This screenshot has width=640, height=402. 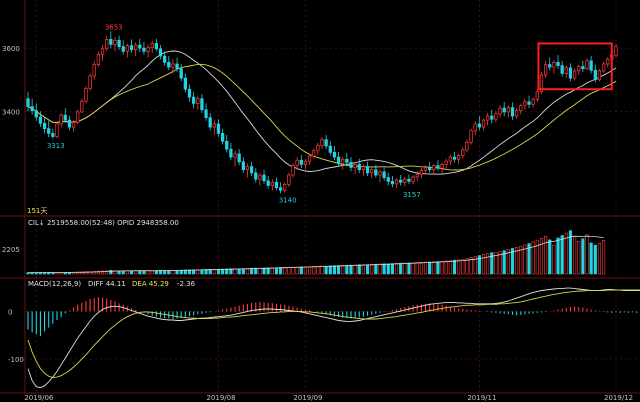 I want to click on date-label: 2019/12, so click(x=618, y=398).